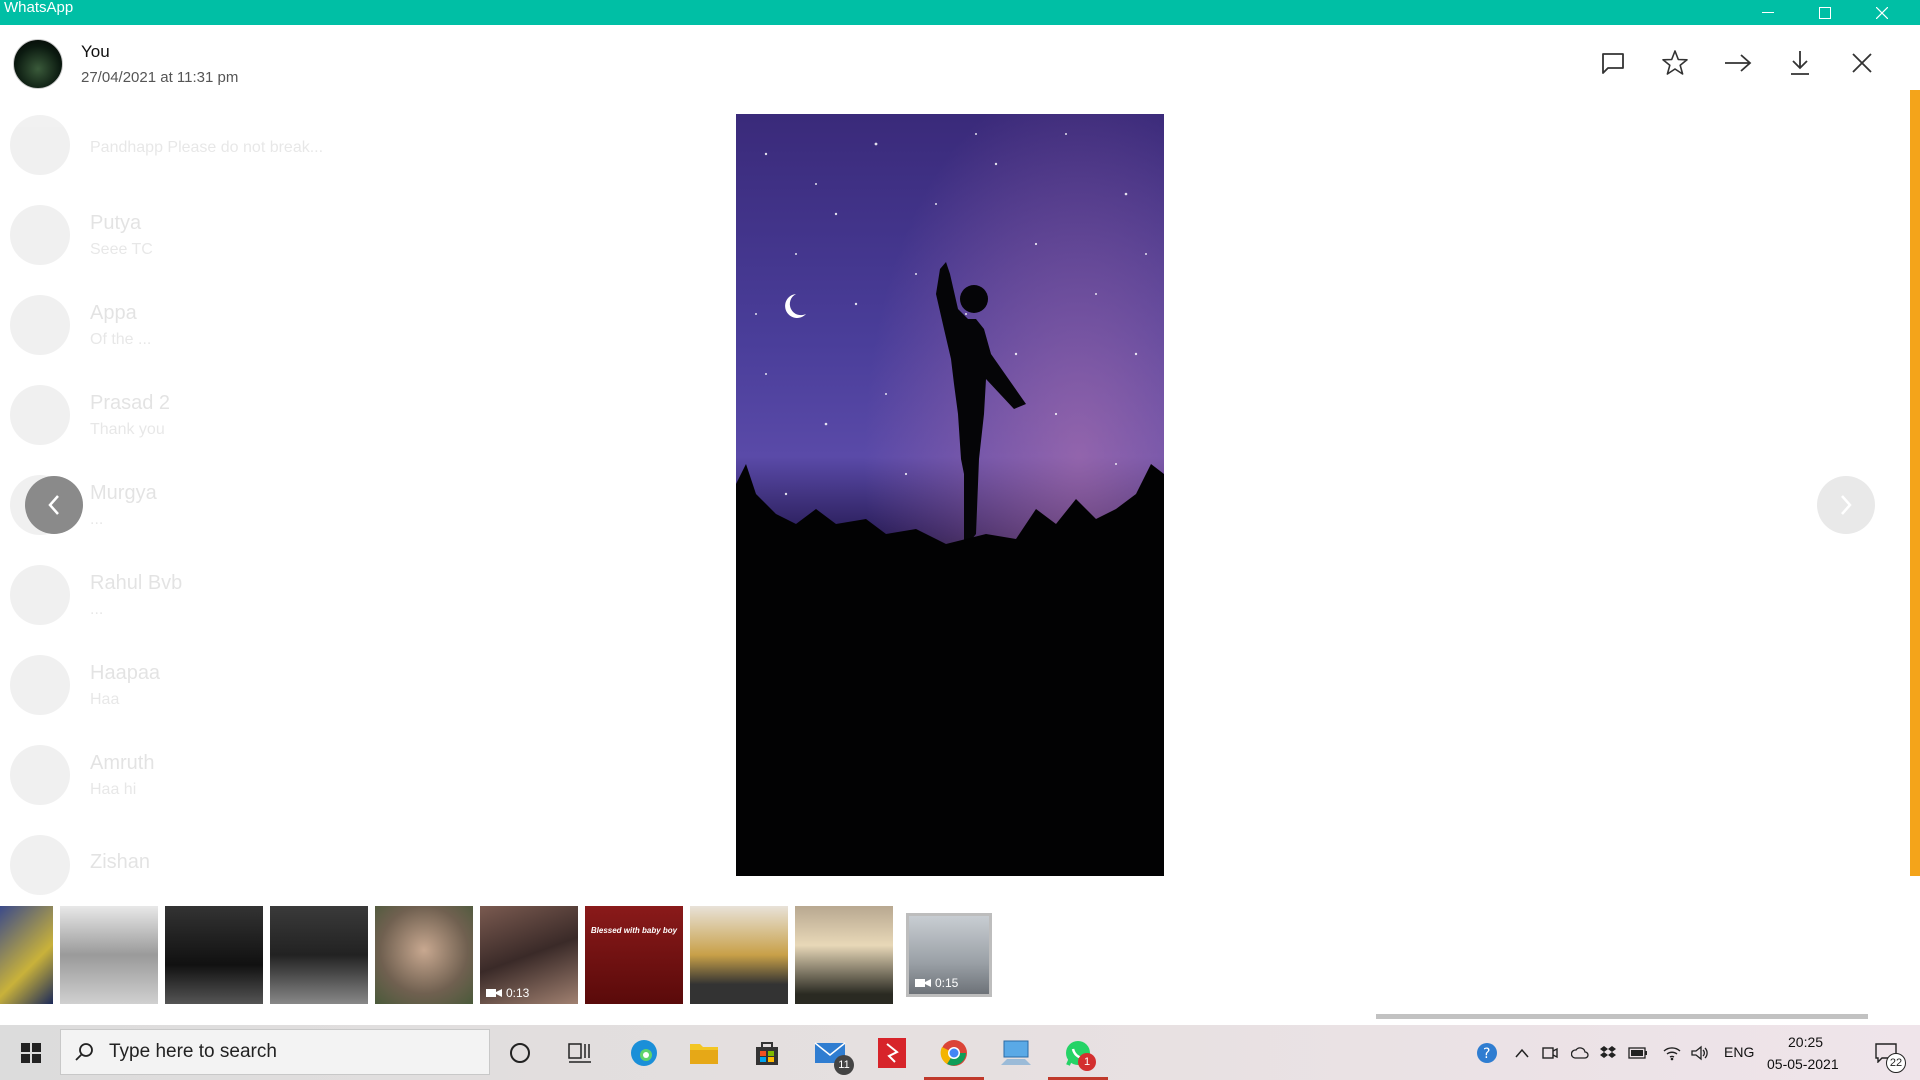 This screenshot has width=1920, height=1080. I want to click on battery-icon, so click(1637, 1052).